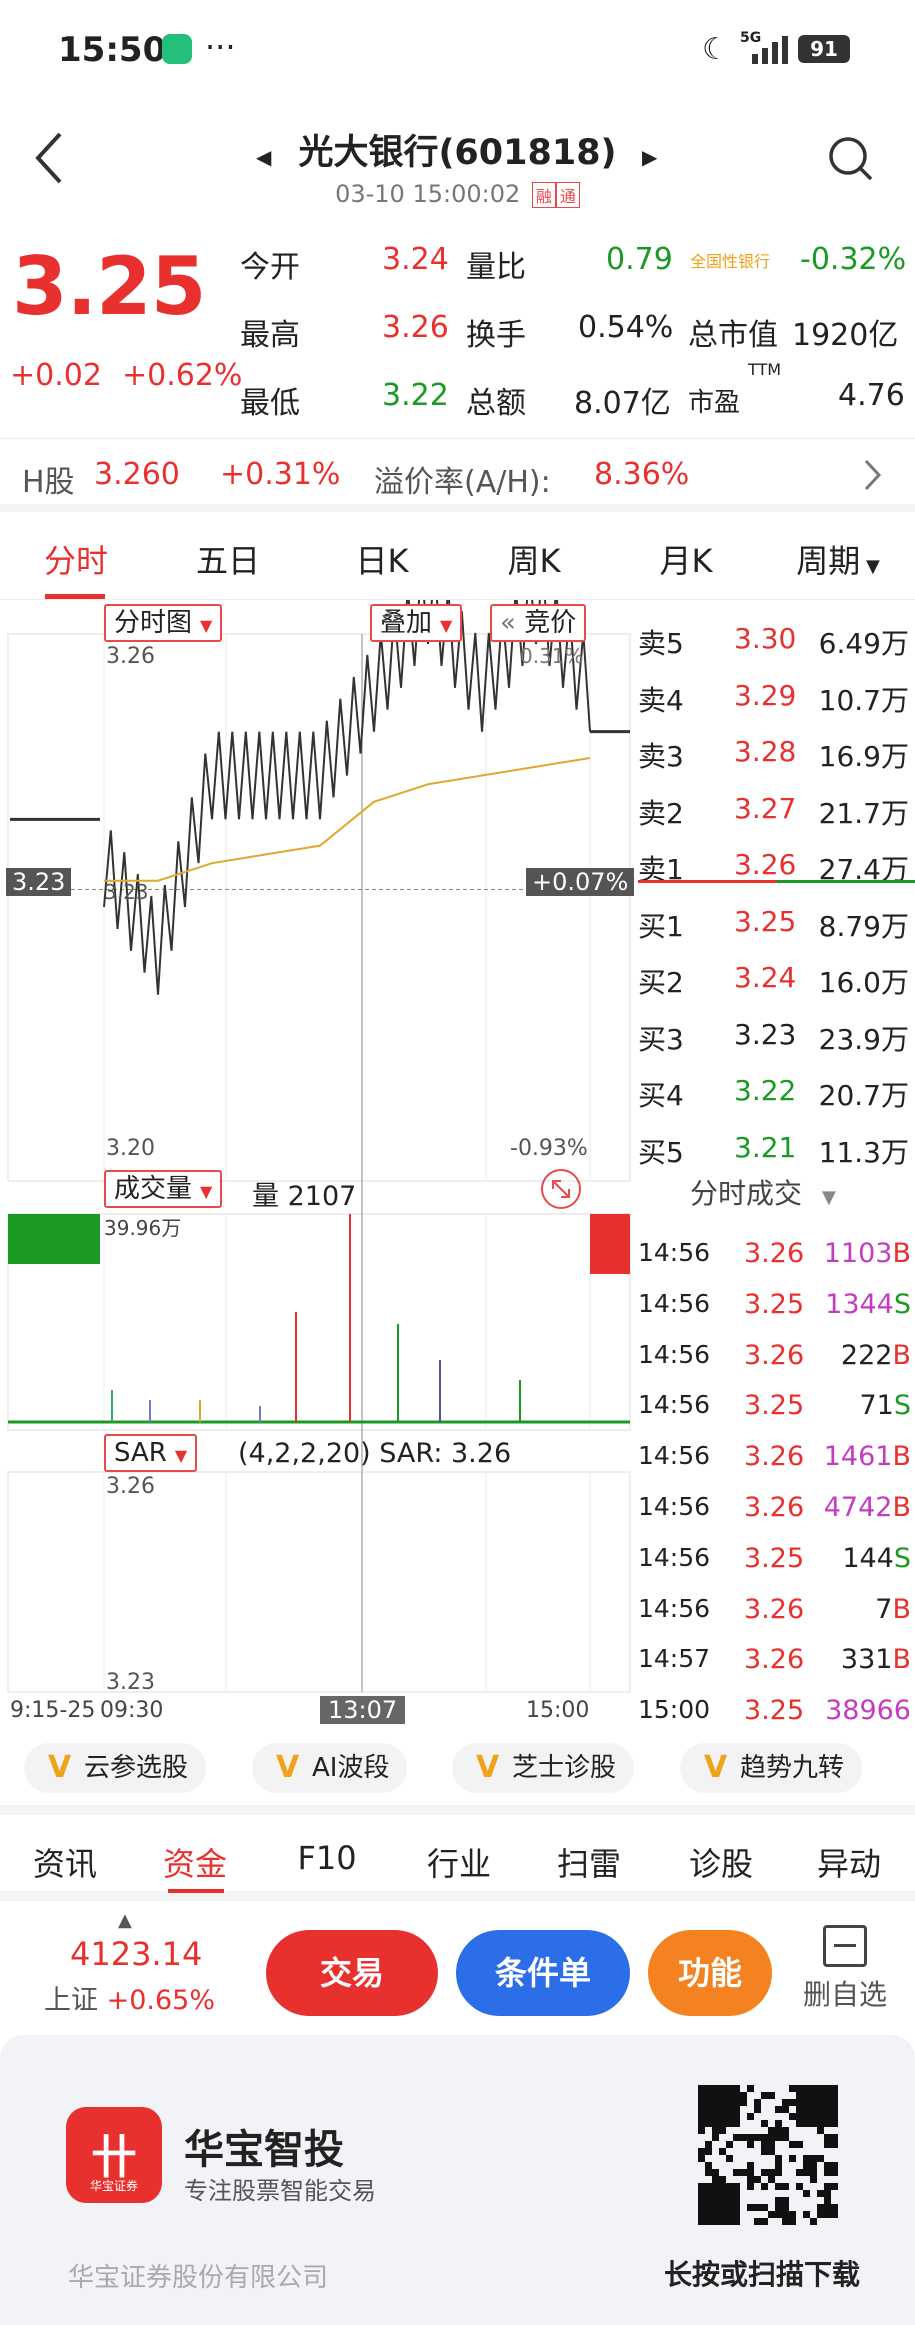 The image size is (915, 2325). Describe the element at coordinates (776, 638) in the screenshot. I see `order-book-row: 卖5 3.30 6.49万` at that location.